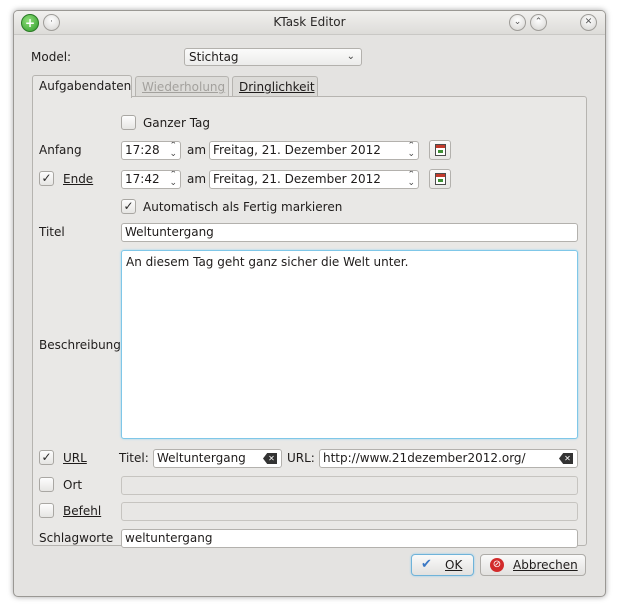  Describe the element at coordinates (197, 150) in the screenshot. I see `anfang-am-label: am` at that location.